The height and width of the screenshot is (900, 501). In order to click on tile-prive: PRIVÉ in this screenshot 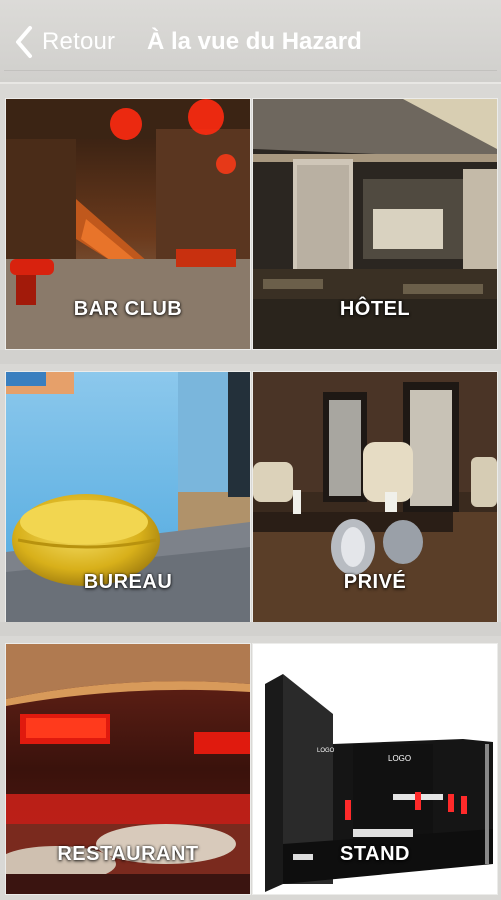, I will do `click(375, 497)`.